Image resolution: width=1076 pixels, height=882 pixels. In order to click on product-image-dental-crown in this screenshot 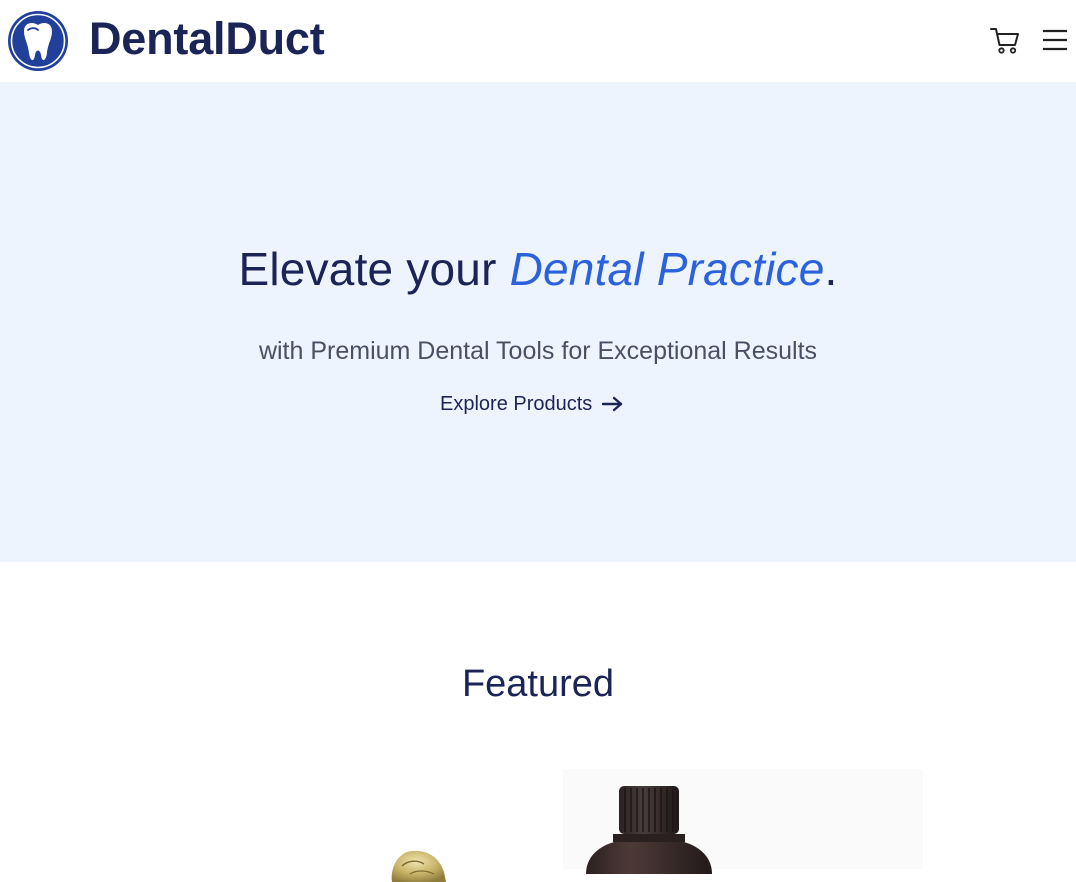, I will do `click(417, 862)`.